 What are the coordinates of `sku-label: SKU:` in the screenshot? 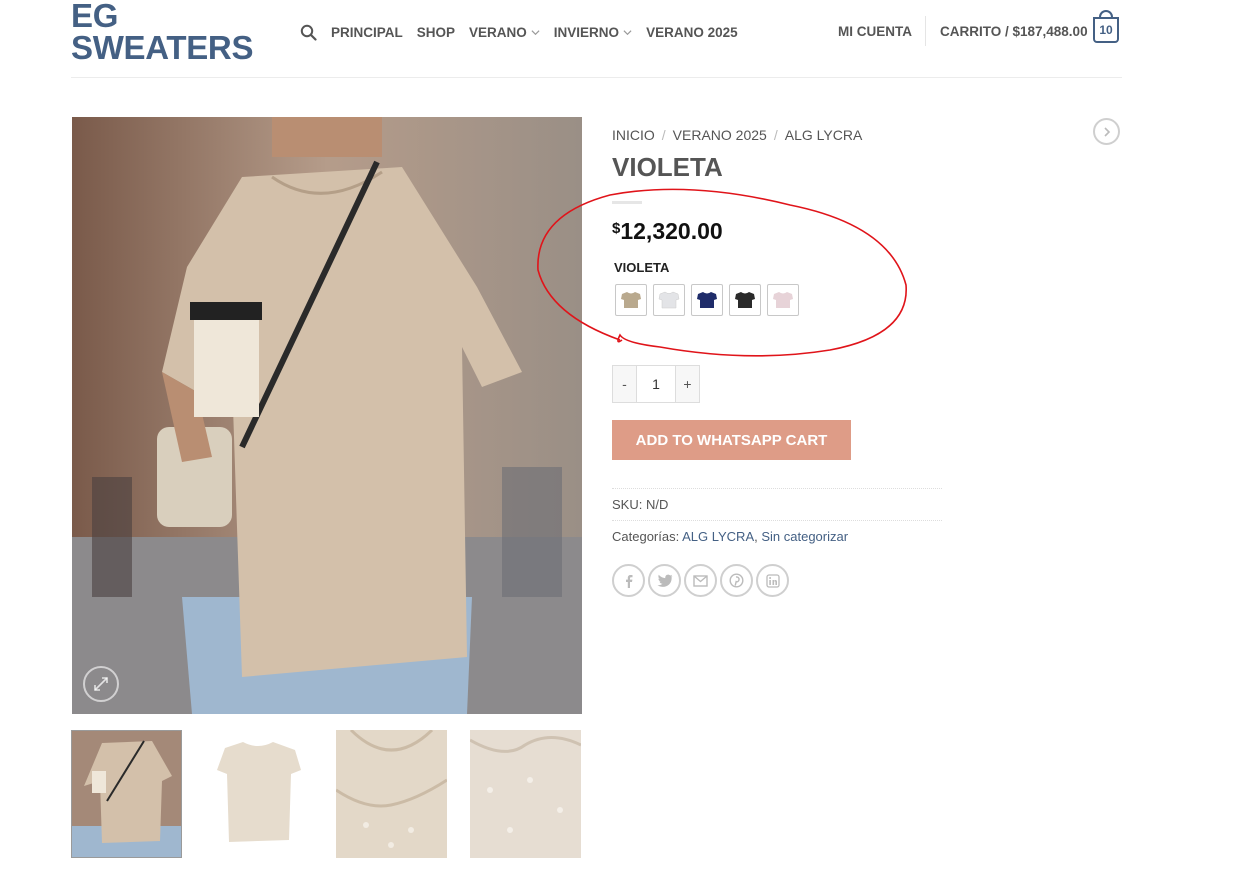 It's located at (627, 504).